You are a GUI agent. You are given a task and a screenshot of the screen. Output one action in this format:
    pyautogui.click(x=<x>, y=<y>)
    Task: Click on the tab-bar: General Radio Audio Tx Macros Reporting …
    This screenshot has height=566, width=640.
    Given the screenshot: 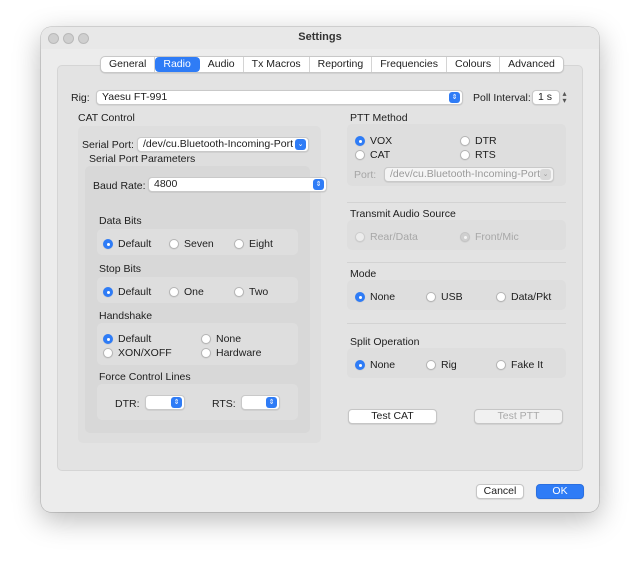 What is the action you would take?
    pyautogui.click(x=332, y=64)
    